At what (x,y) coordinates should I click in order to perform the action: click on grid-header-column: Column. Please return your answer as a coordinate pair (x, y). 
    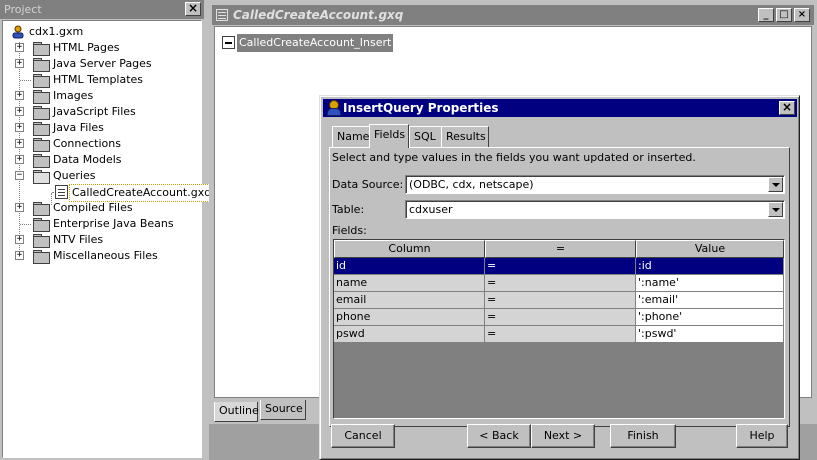
    Looking at the image, I should click on (409, 249).